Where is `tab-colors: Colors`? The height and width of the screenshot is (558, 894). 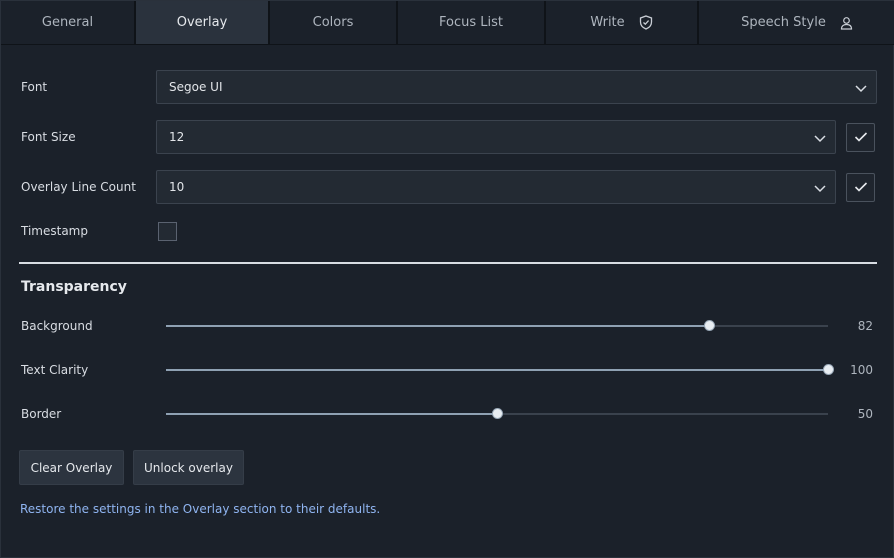
tab-colors: Colors is located at coordinates (334, 22).